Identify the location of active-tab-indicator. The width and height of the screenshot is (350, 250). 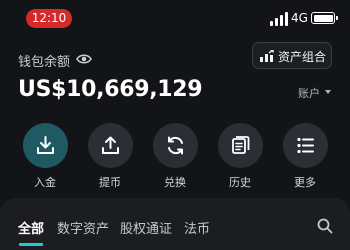
(31, 244).